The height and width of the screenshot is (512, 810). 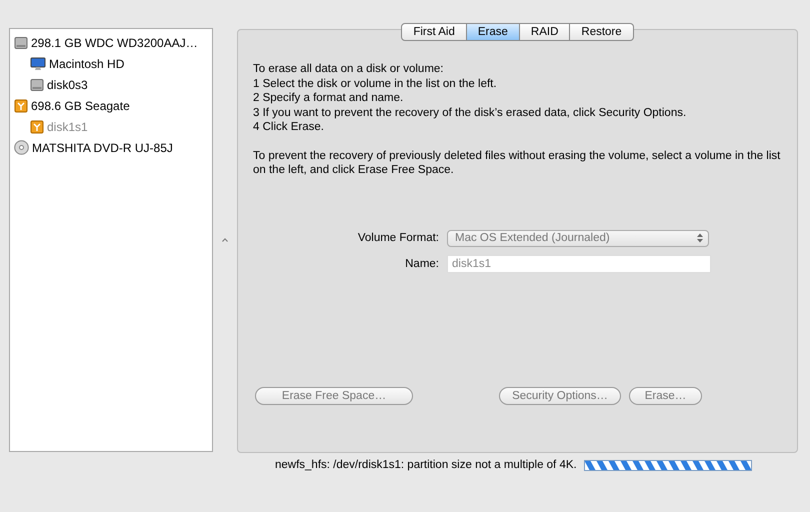 I want to click on status-message: newfs_hfs: /dev/rdisk1s1: partition size not a multiple of 4K., so click(x=426, y=465).